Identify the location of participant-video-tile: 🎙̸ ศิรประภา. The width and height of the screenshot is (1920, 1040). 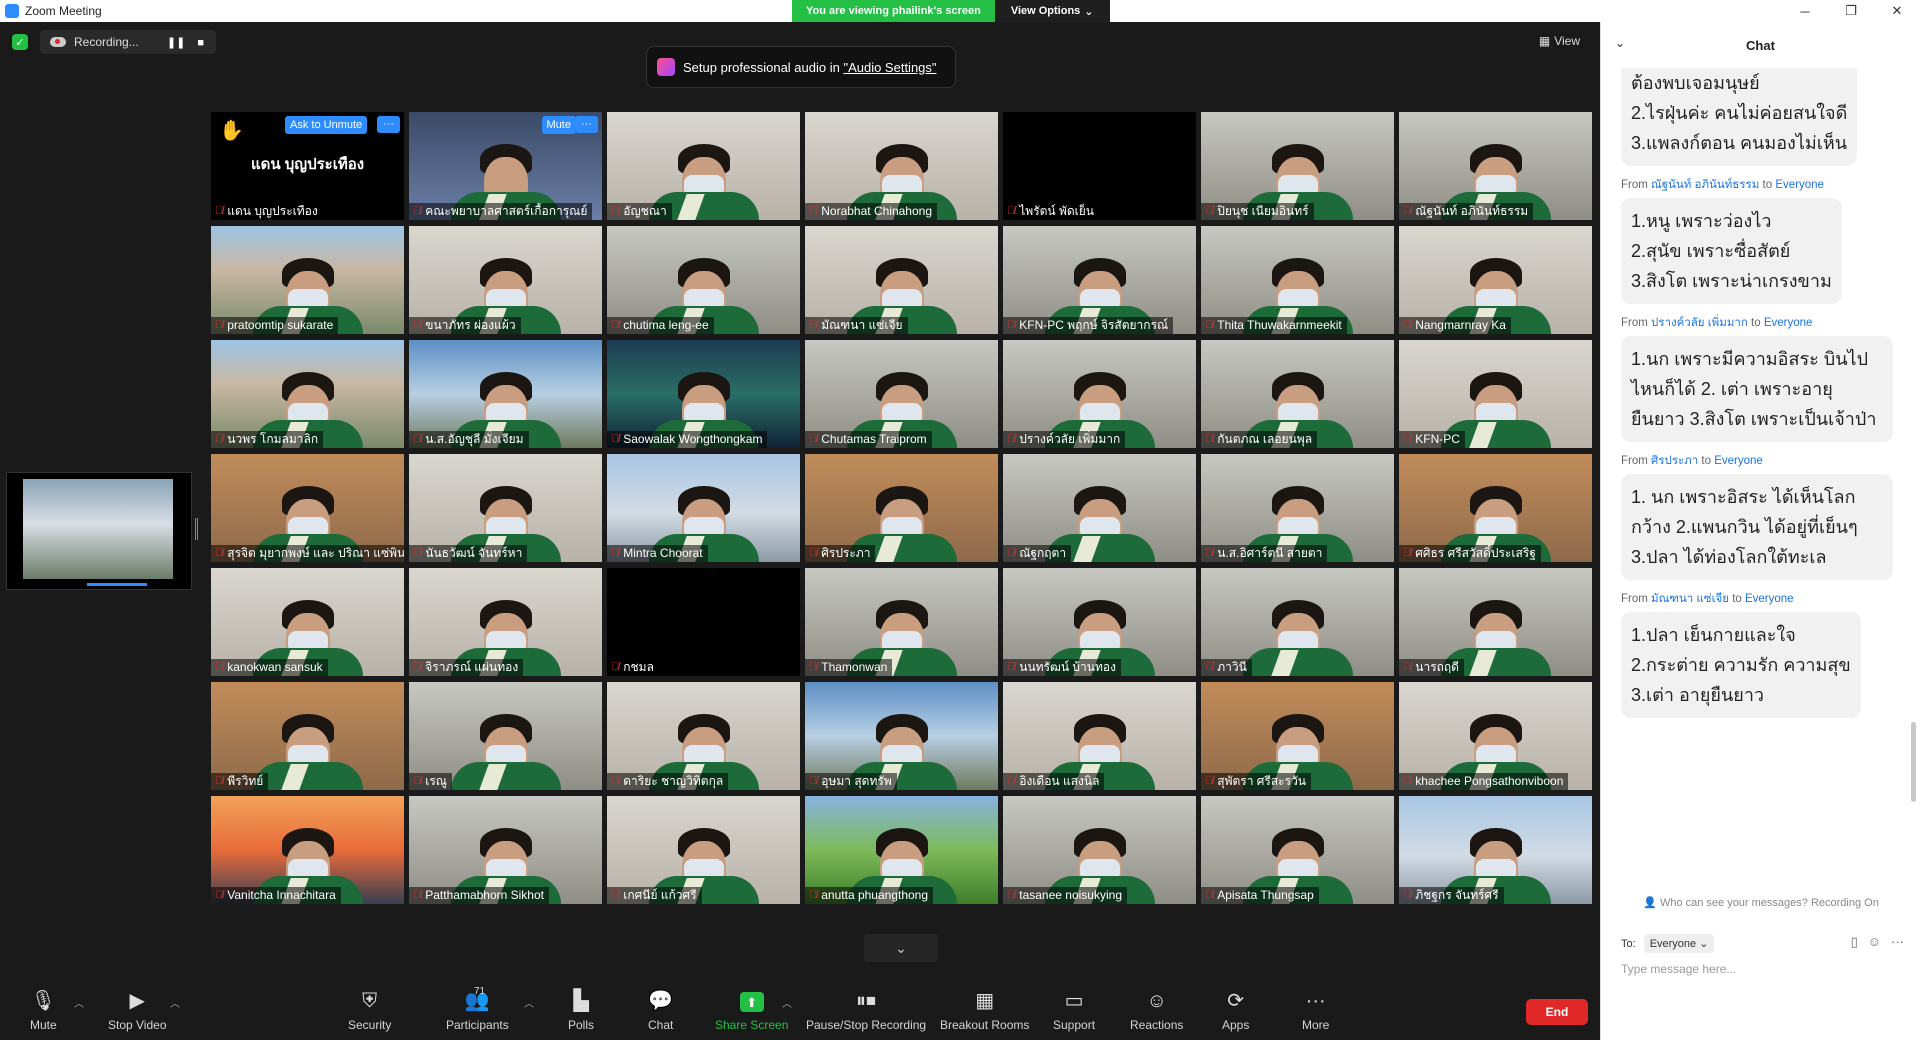
(901, 508).